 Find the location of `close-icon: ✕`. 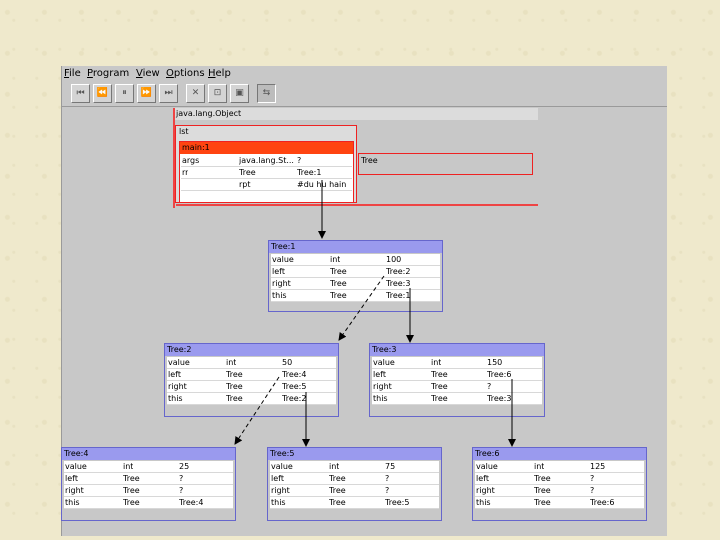

close-icon: ✕ is located at coordinates (195, 93).